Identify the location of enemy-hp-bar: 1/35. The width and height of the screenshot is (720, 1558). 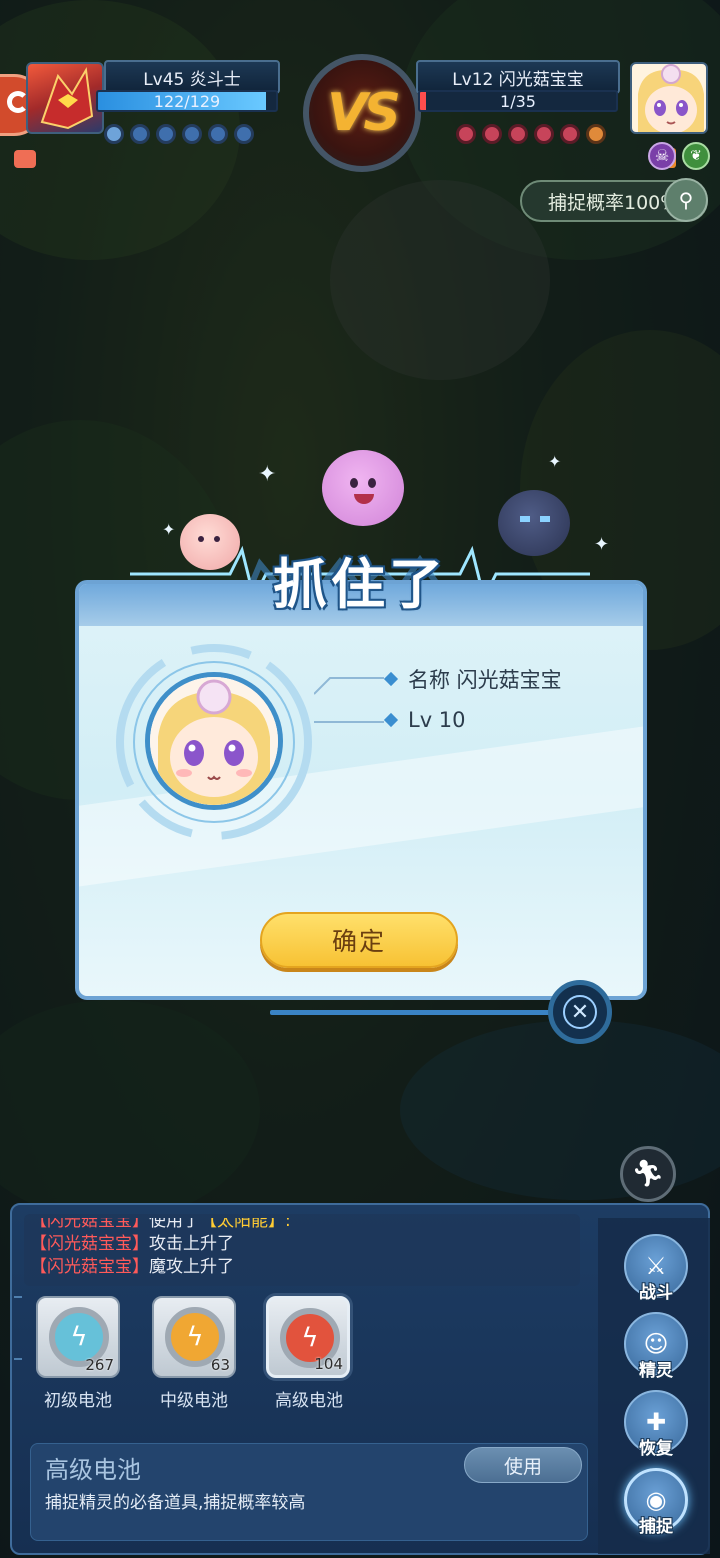
(518, 101).